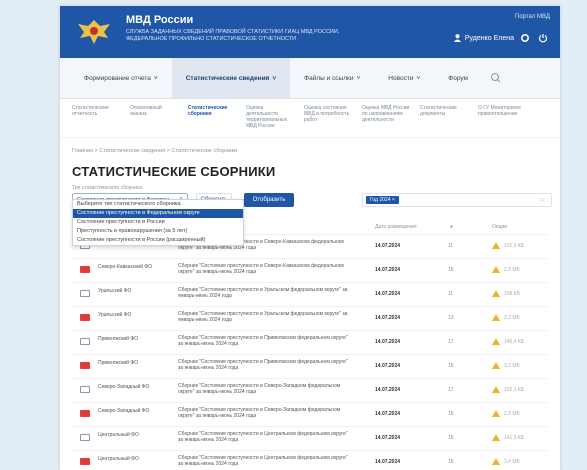 The image size is (587, 470). What do you see at coordinates (451, 318) in the screenshot?
I see `download-count: 13` at bounding box center [451, 318].